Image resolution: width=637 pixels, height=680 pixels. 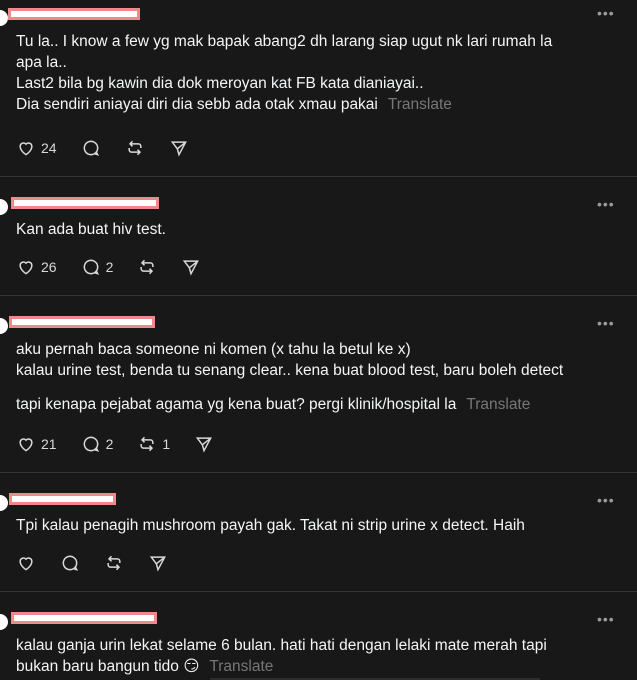 I want to click on like-button: 21, so click(x=36, y=444).